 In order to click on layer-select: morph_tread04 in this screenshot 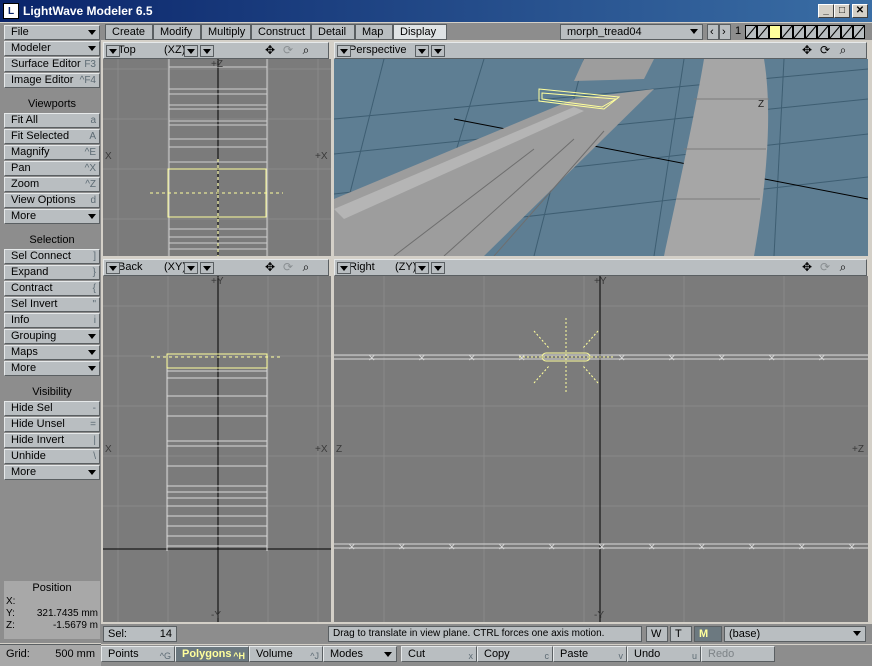, I will do `click(631, 32)`.